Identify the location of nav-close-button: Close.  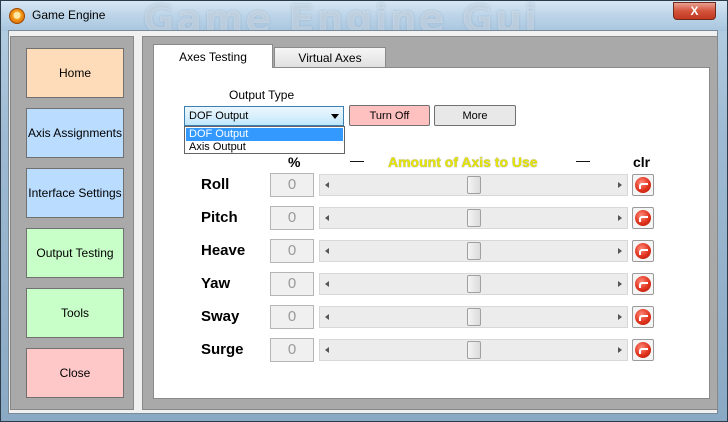
(75, 373).